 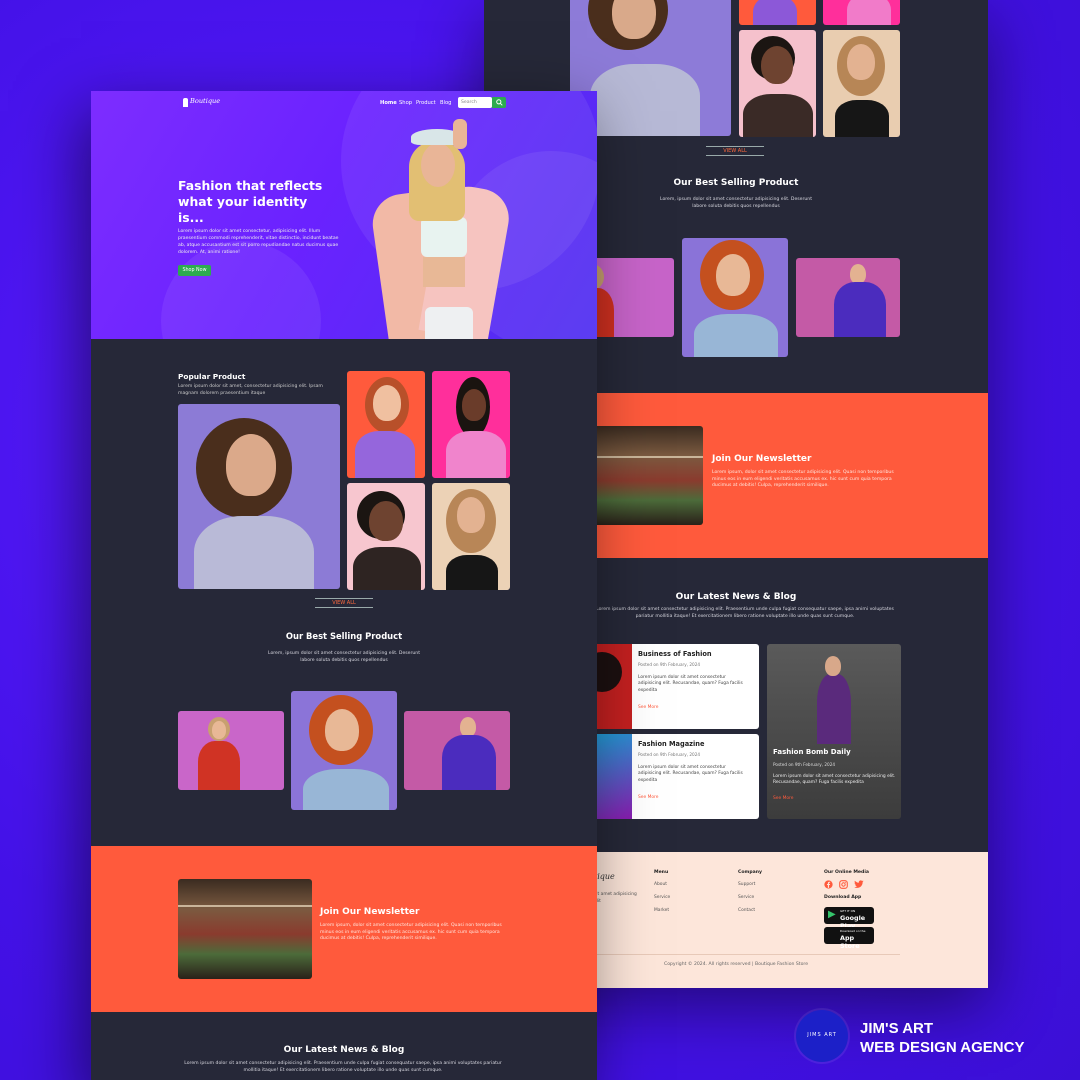 What do you see at coordinates (843, 897) in the screenshot?
I see `footer-download-heading: Download App` at bounding box center [843, 897].